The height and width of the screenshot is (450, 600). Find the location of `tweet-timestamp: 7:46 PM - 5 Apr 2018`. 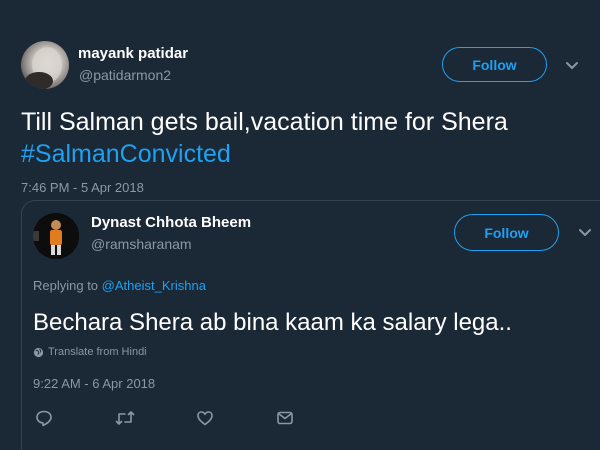

tweet-timestamp: 7:46 PM - 5 Apr 2018 is located at coordinates (82, 187).